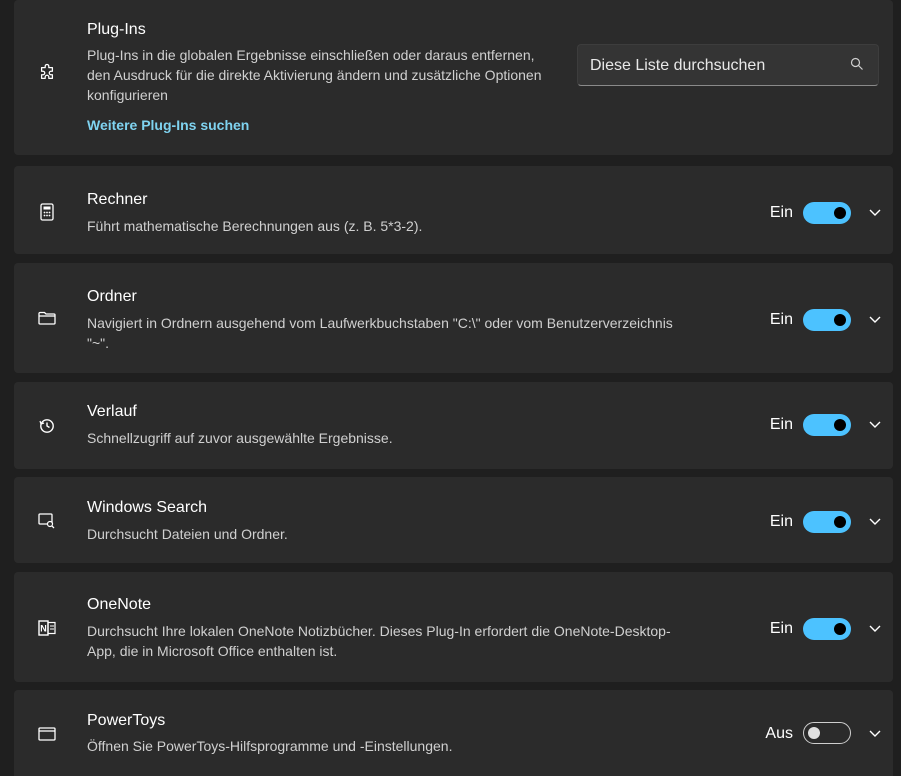  Describe the element at coordinates (112, 411) in the screenshot. I see `plugin-title: Verlauf` at that location.